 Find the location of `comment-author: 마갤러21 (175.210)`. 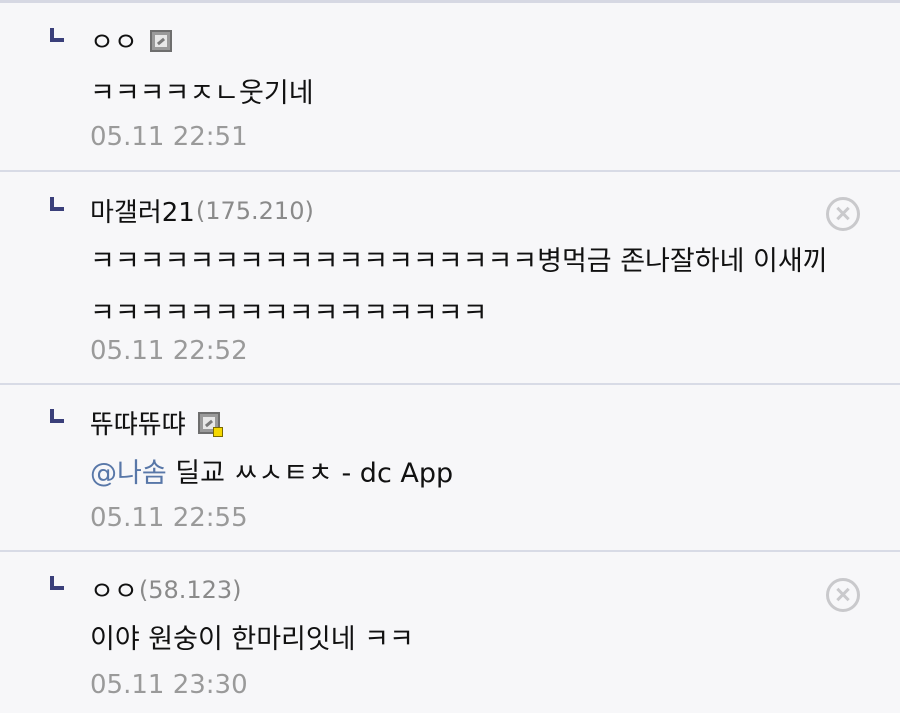

comment-author: 마갤러21 (175.210) is located at coordinates (202, 210).